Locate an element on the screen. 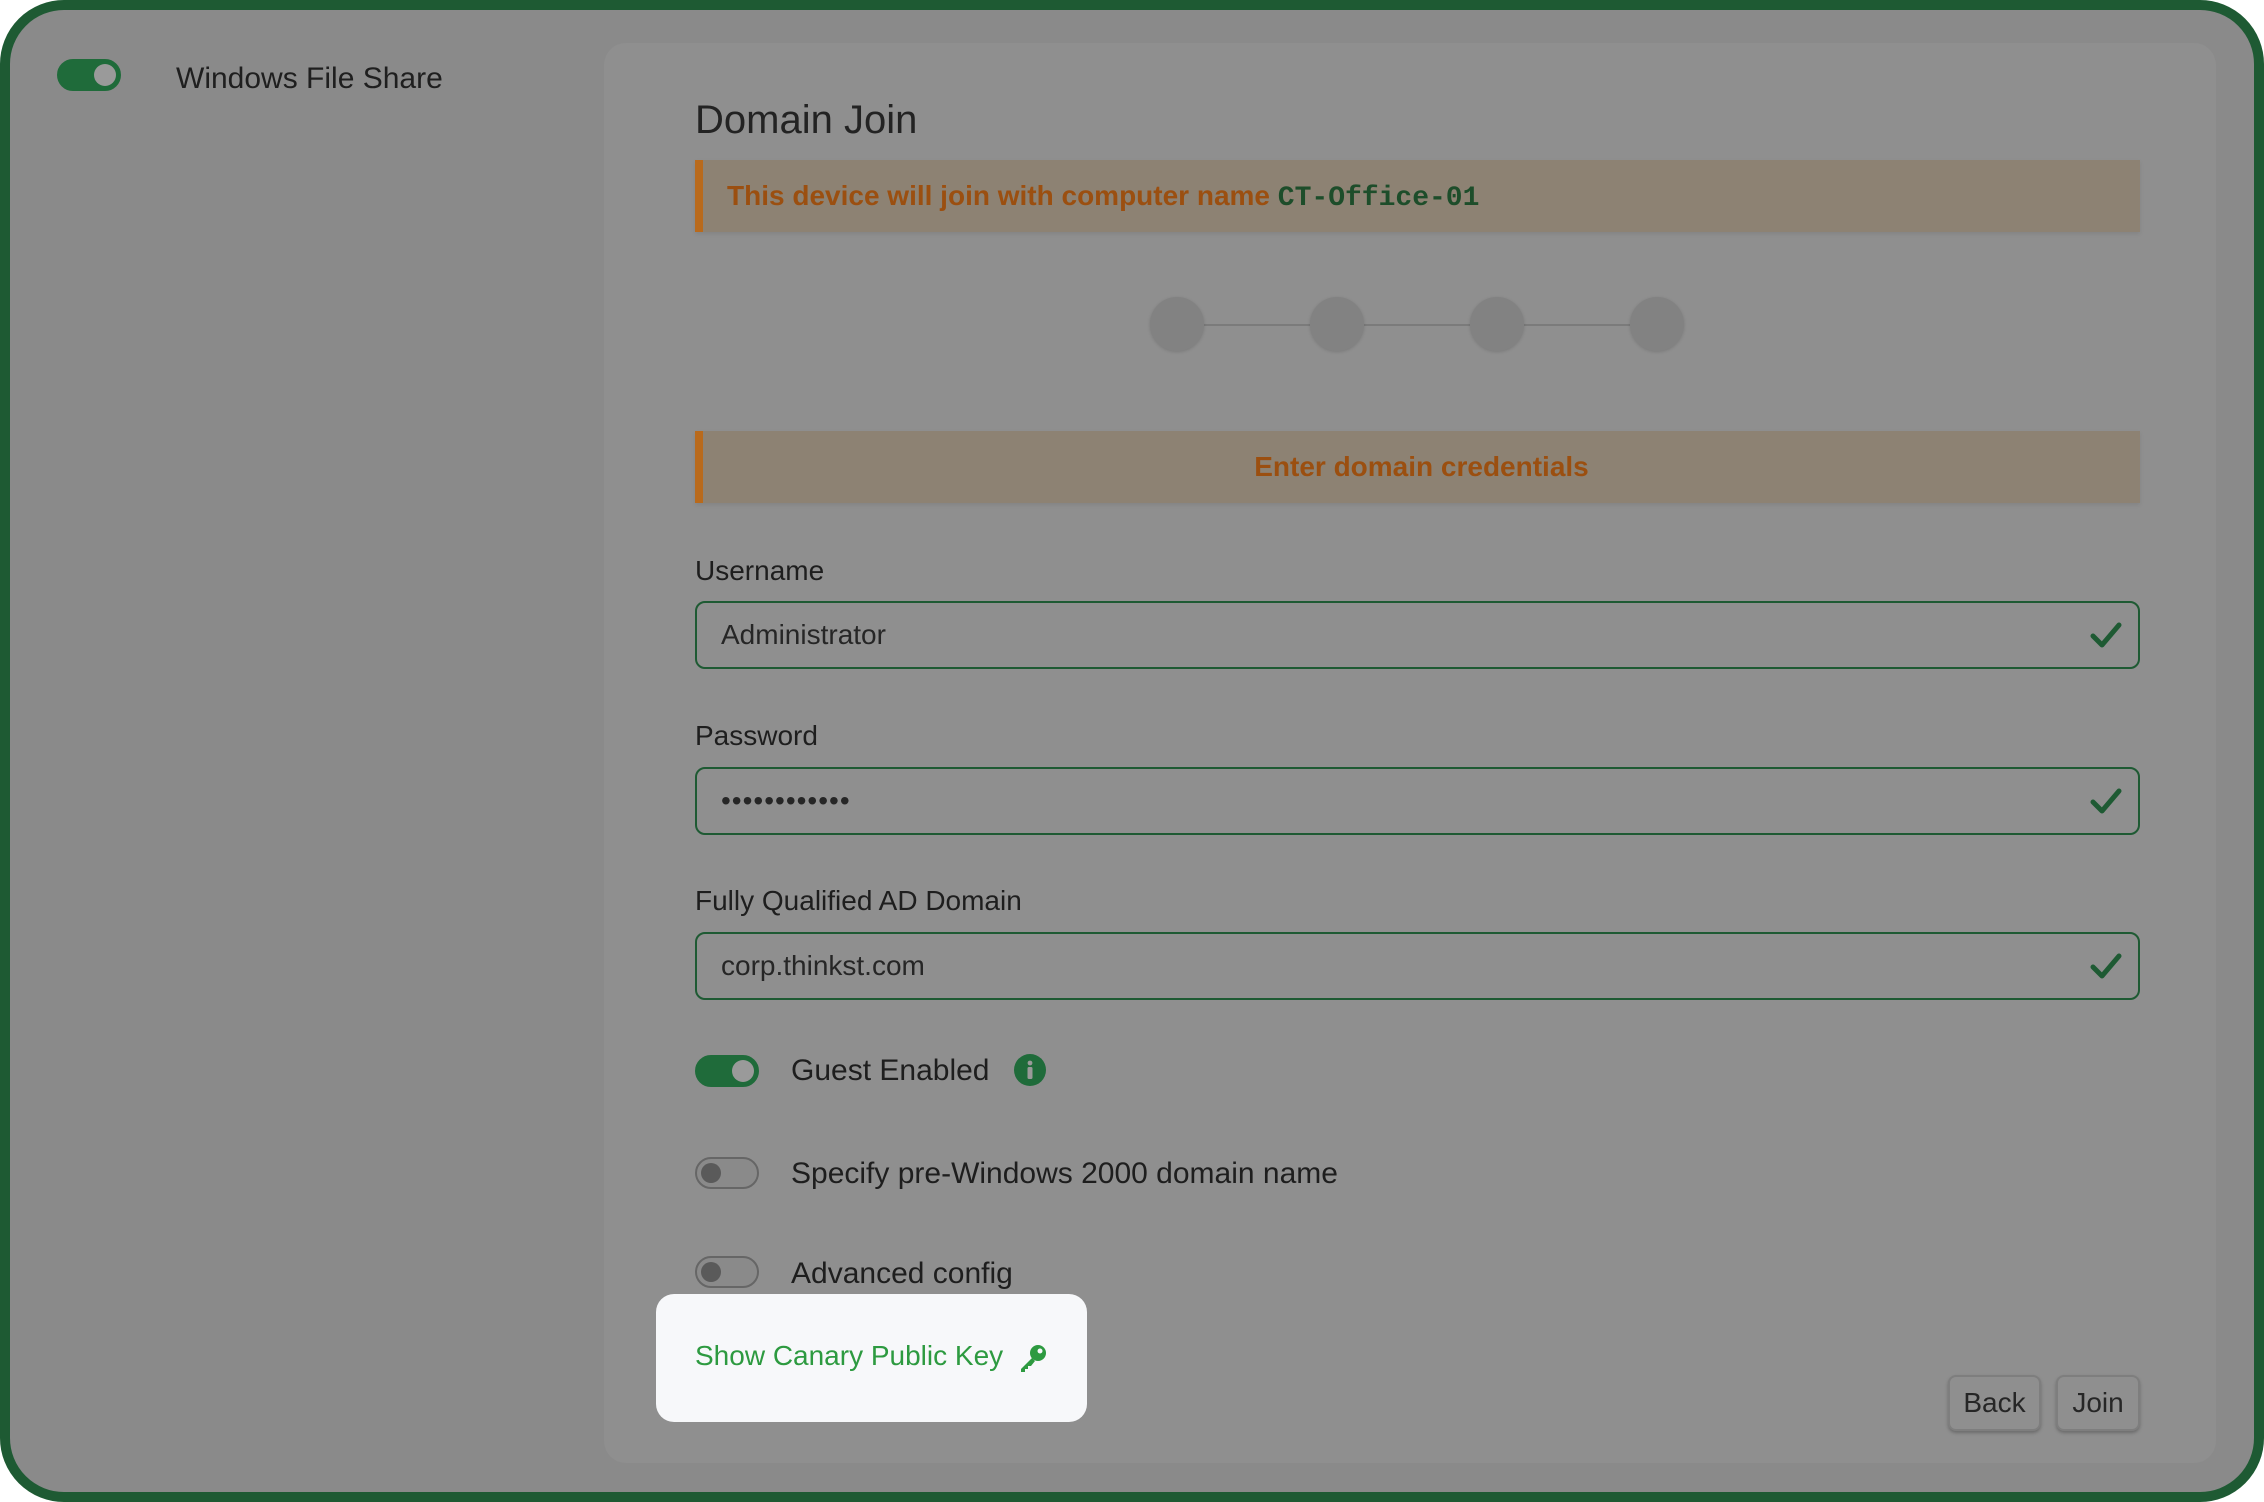  credentials-banner: Enter domain credentials is located at coordinates (1417, 467).